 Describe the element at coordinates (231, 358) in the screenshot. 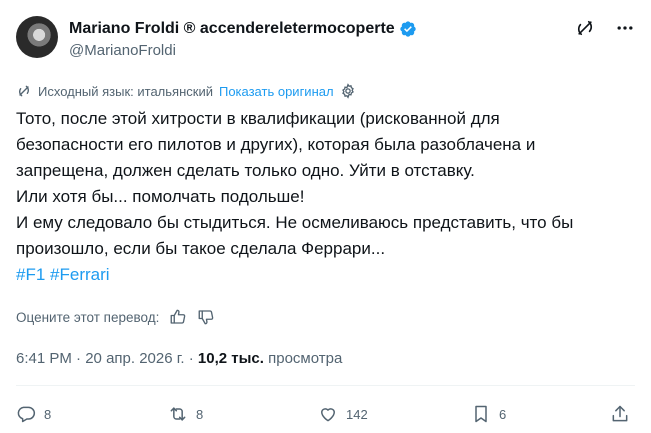

I see `views-count: 10,2 тыс.` at that location.